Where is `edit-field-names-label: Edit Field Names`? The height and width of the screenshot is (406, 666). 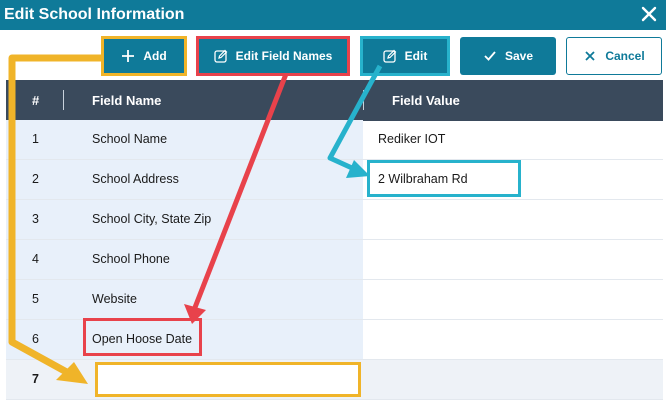
edit-field-names-label: Edit Field Names is located at coordinates (284, 56).